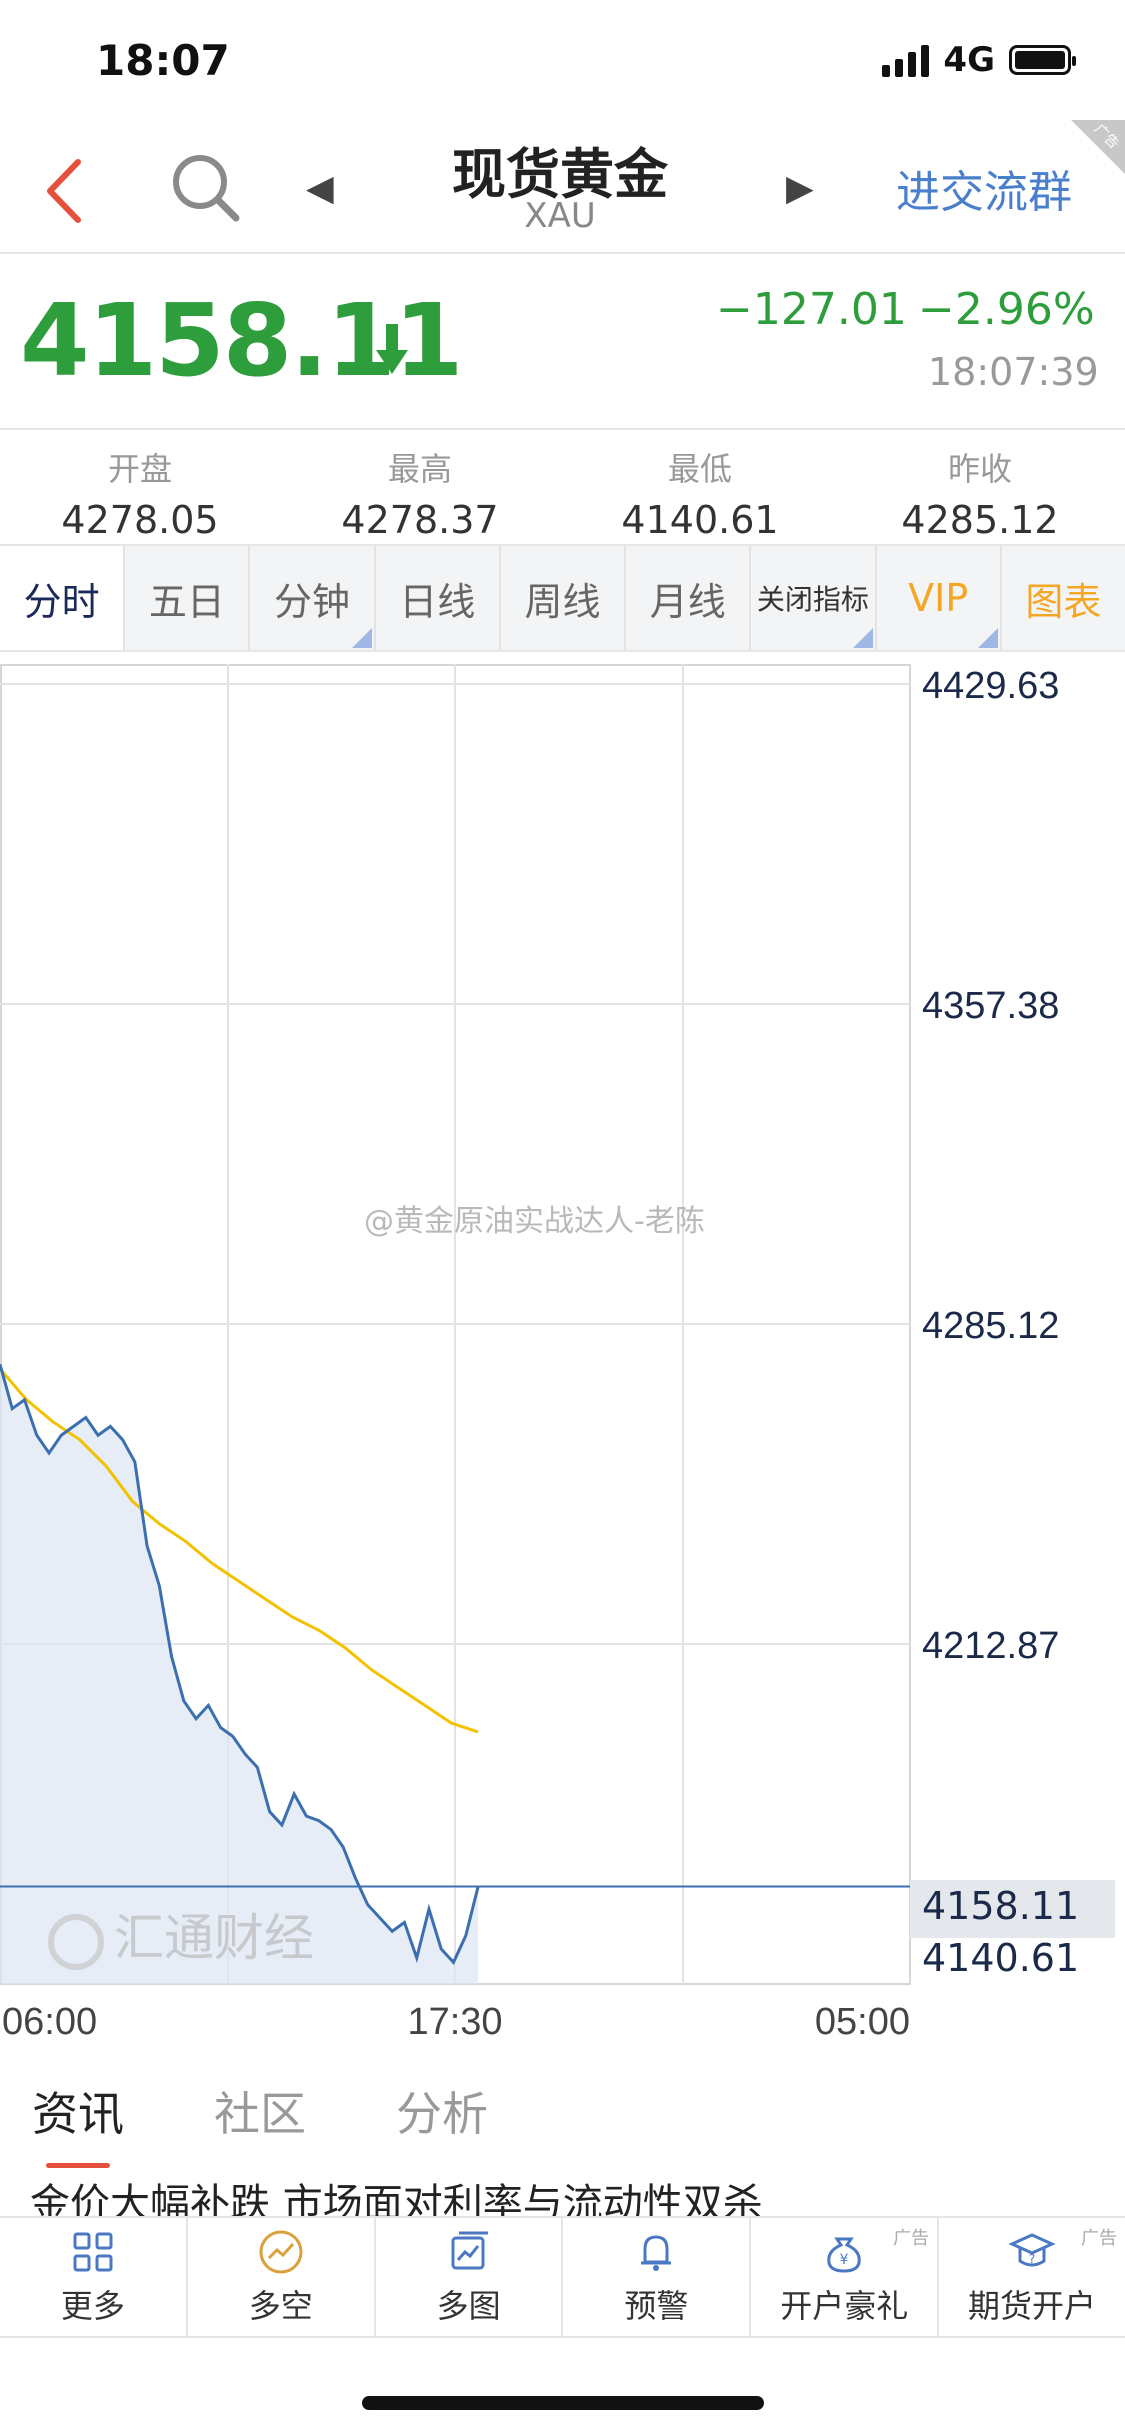  What do you see at coordinates (560, 216) in the screenshot?
I see `symbol-code: XAU` at bounding box center [560, 216].